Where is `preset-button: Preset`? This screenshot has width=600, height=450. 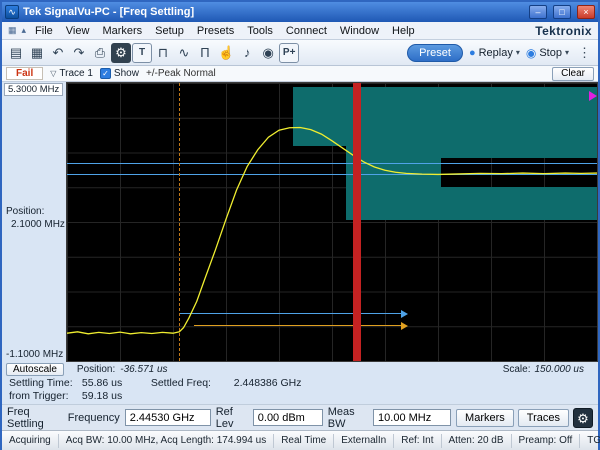 preset-button: Preset is located at coordinates (435, 52).